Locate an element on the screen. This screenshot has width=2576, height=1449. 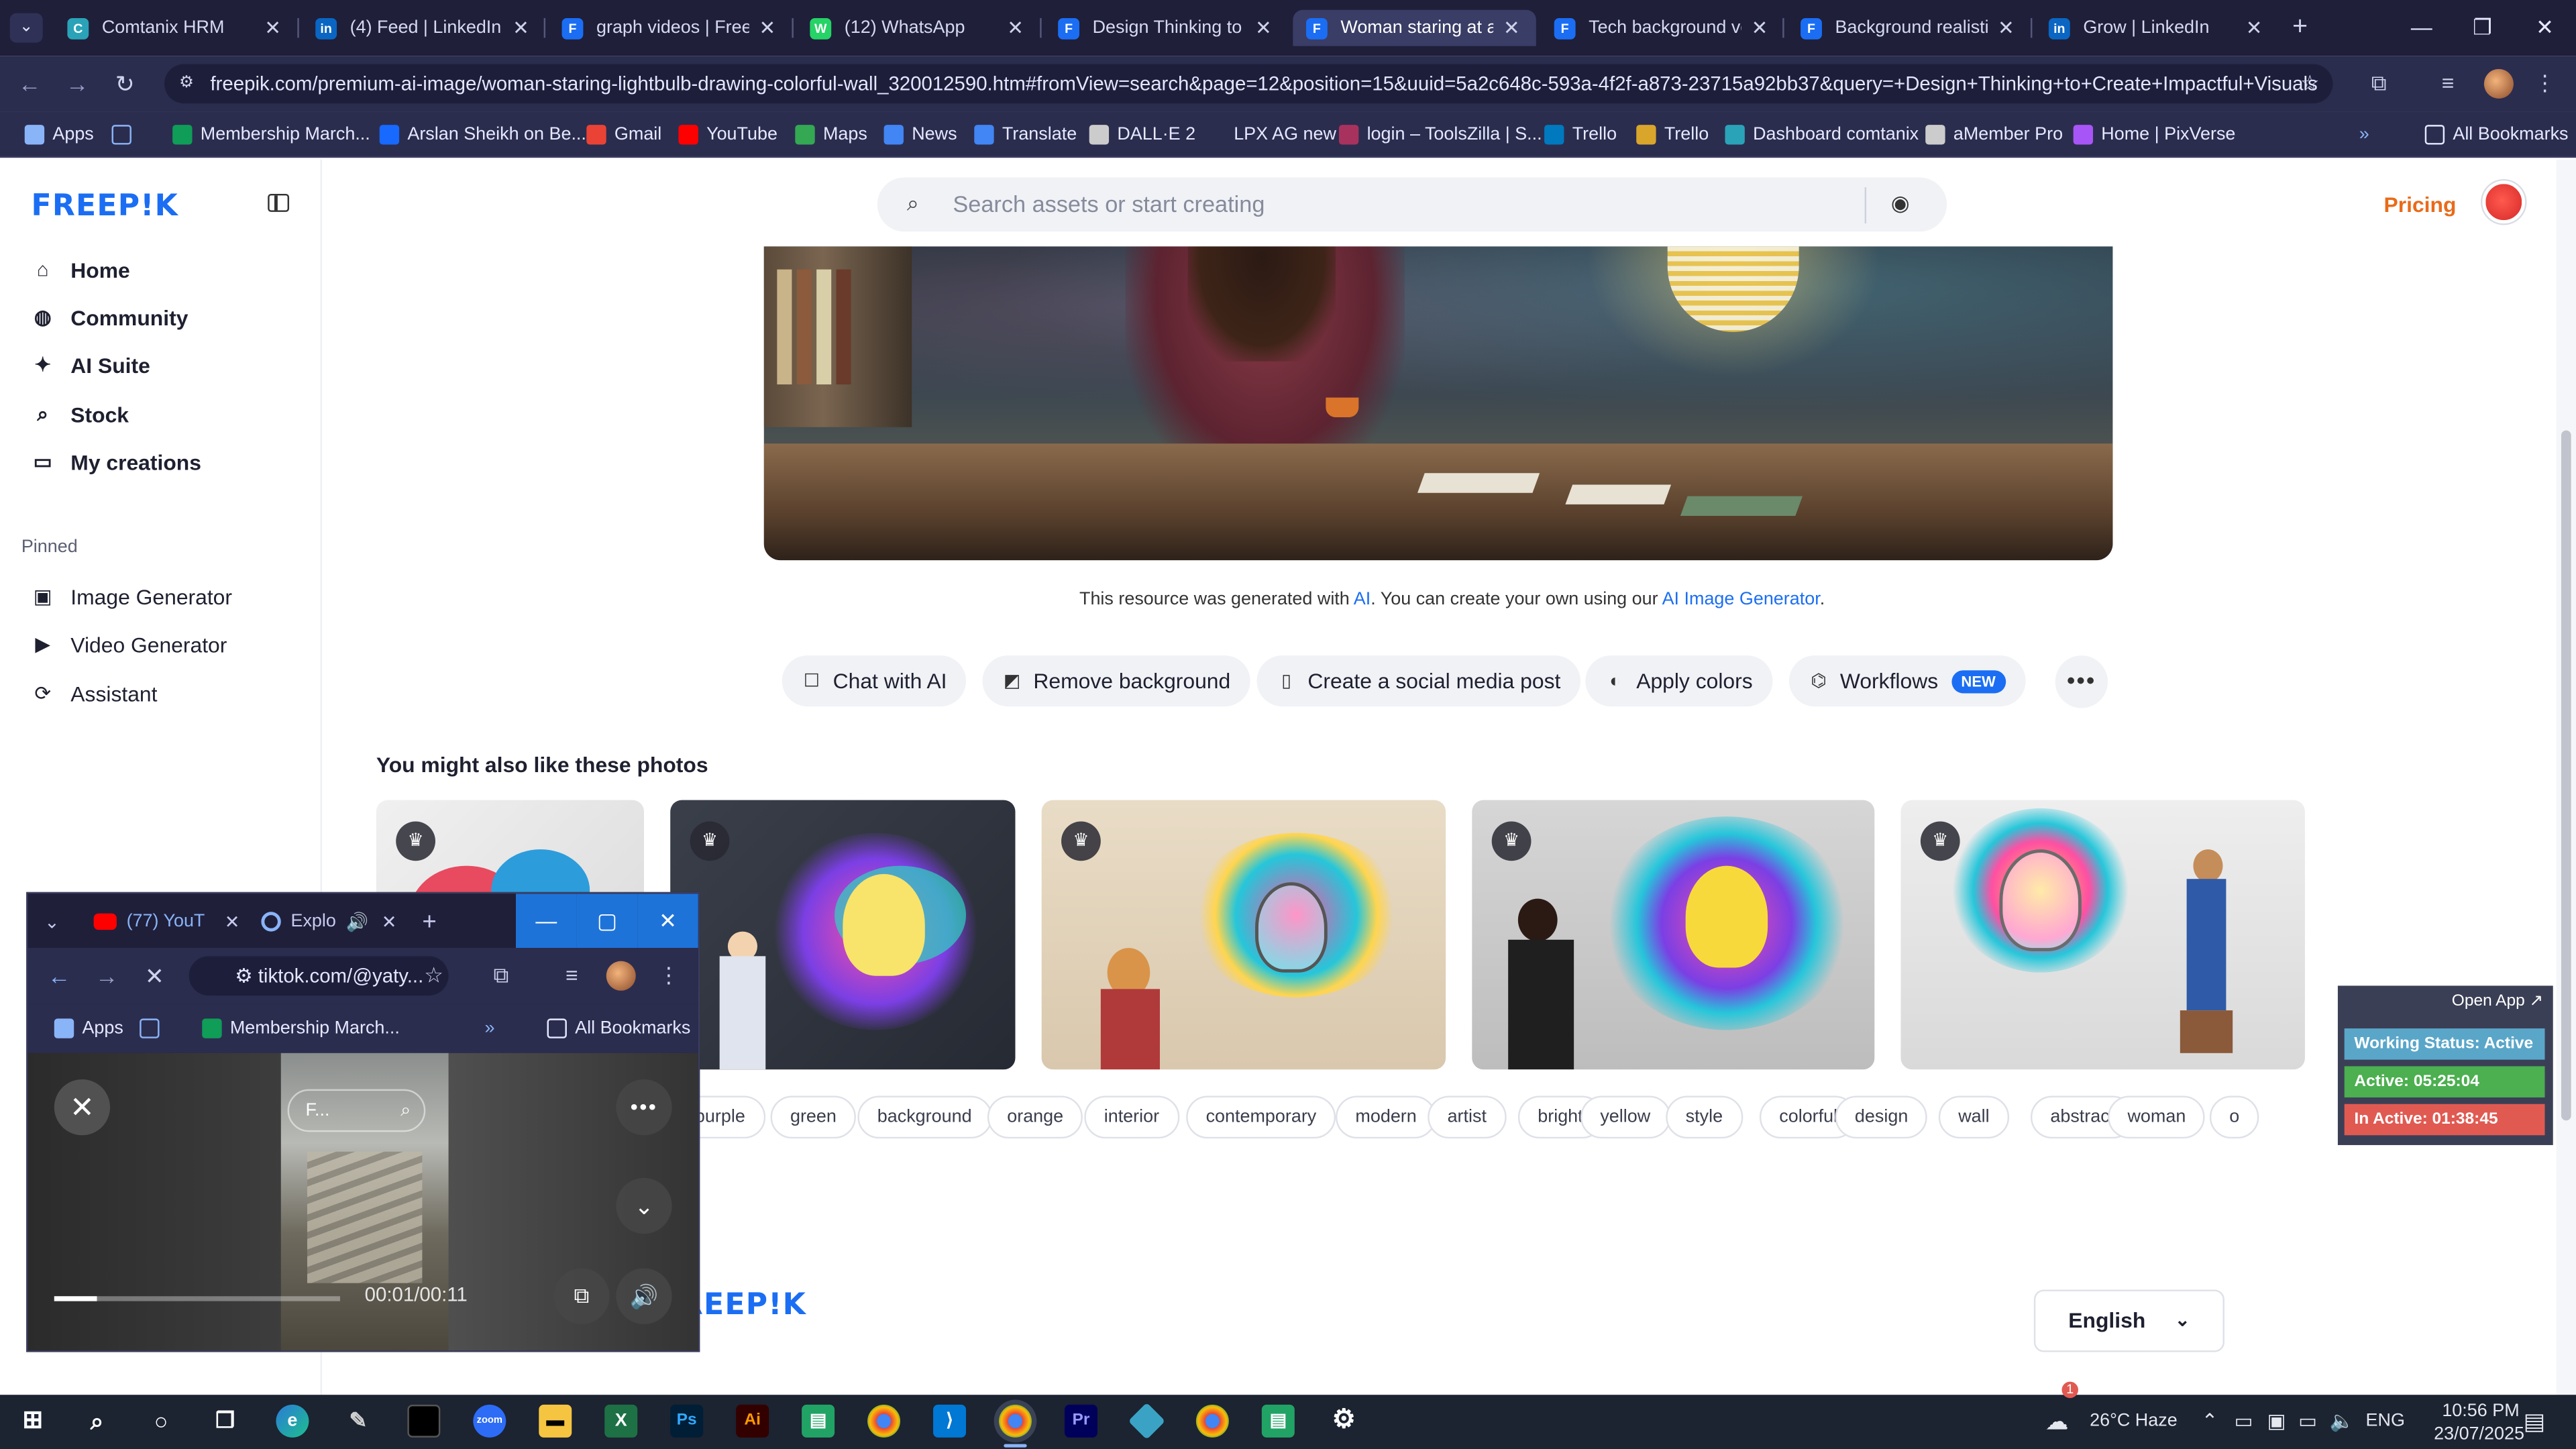
weather-text: 26°C Haze is located at coordinates (2134, 1422).